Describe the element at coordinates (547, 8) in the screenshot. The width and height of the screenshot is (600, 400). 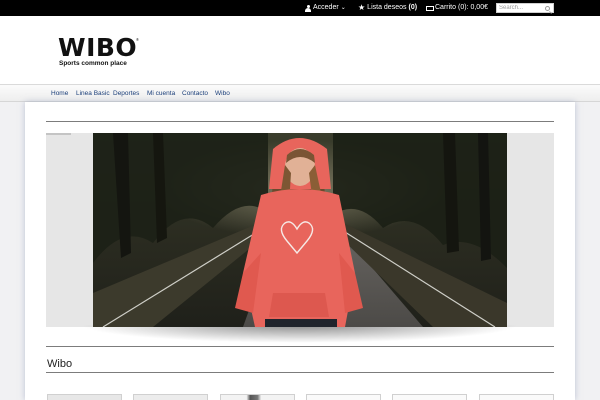
I see `search-icon` at that location.